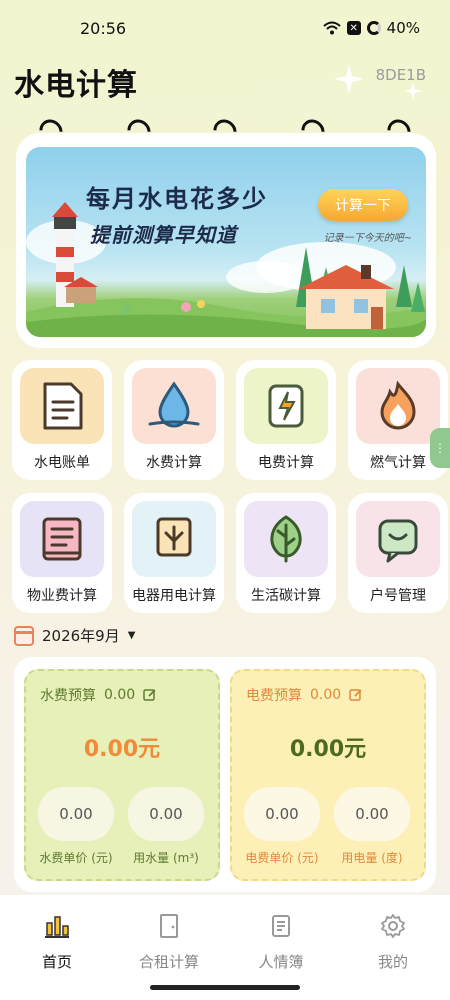  What do you see at coordinates (103, 28) in the screenshot?
I see `status-time: 20:56` at bounding box center [103, 28].